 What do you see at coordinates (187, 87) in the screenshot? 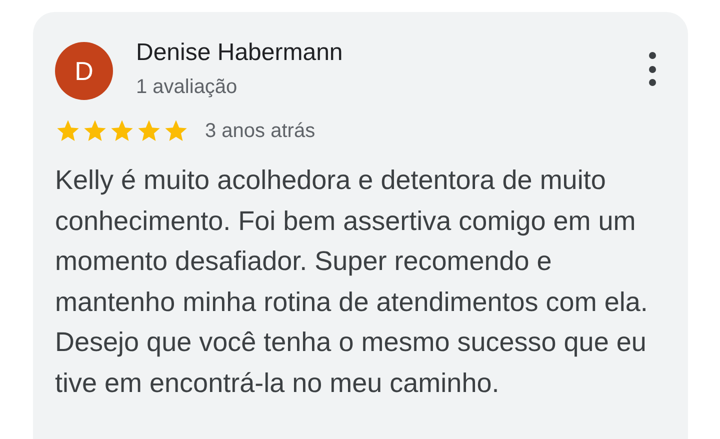
I see `review-count: 1 avaliação` at bounding box center [187, 87].